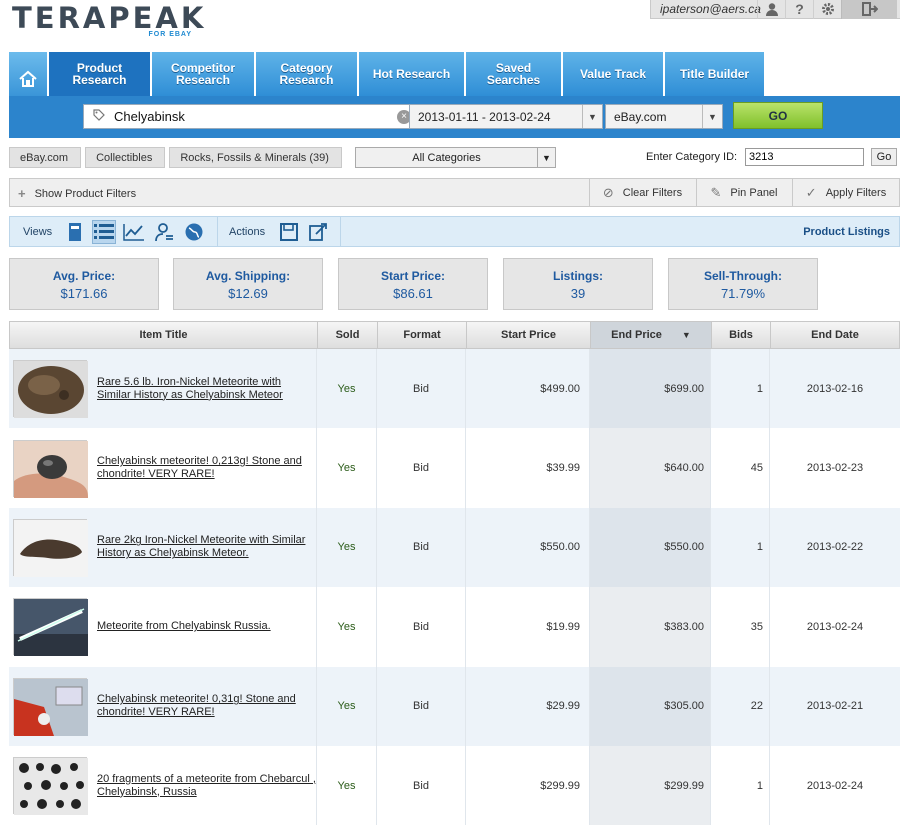 The height and width of the screenshot is (831, 900). I want to click on clear-filters-button: ⊘ Clear Filters, so click(642, 192).